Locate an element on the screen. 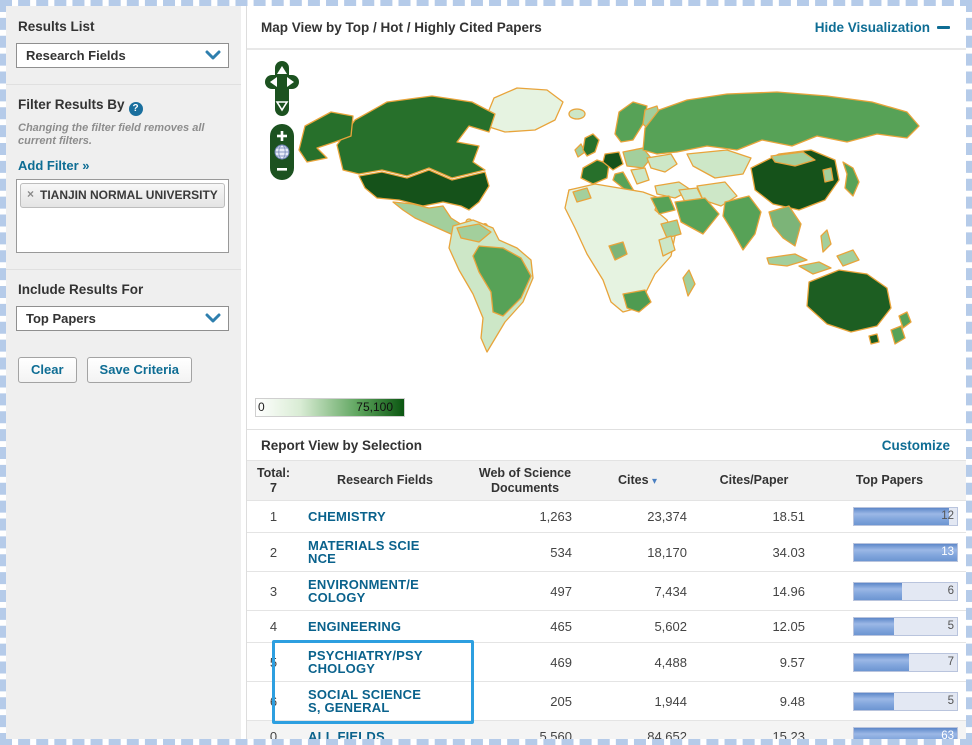  results-list-heading: Results List is located at coordinates (56, 26).